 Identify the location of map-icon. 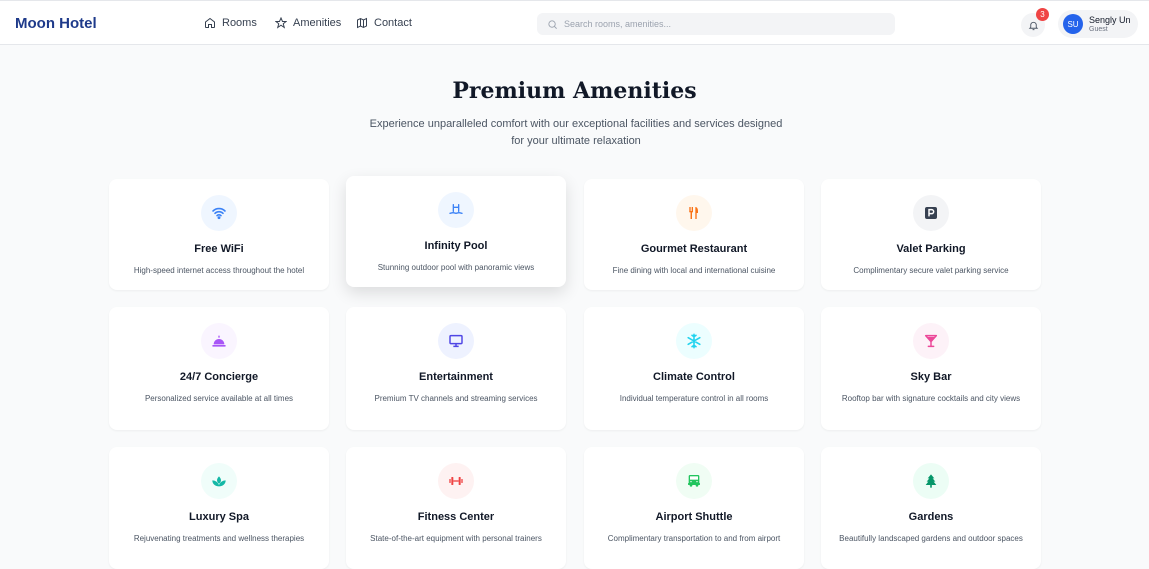
(362, 23).